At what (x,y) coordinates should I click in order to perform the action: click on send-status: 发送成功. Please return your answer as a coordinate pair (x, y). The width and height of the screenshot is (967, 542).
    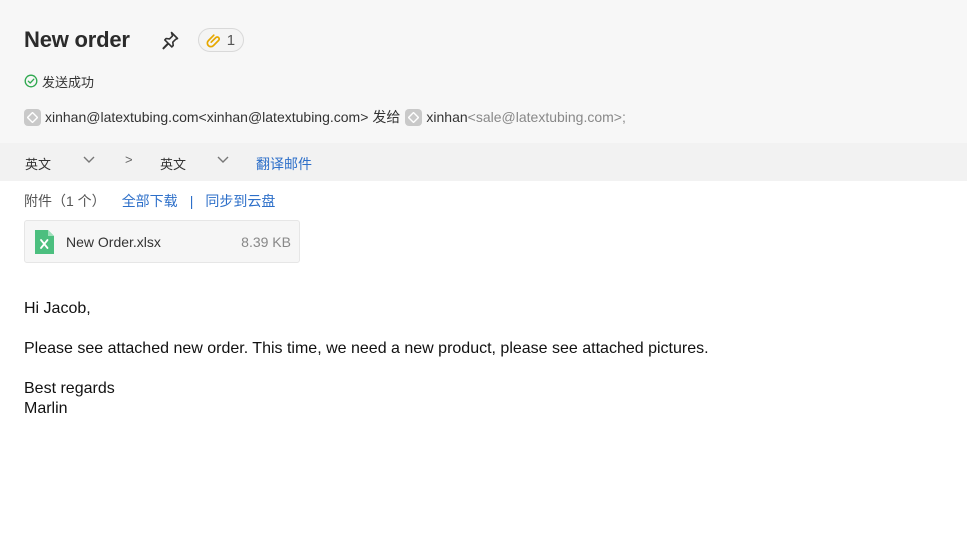
    Looking at the image, I should click on (59, 81).